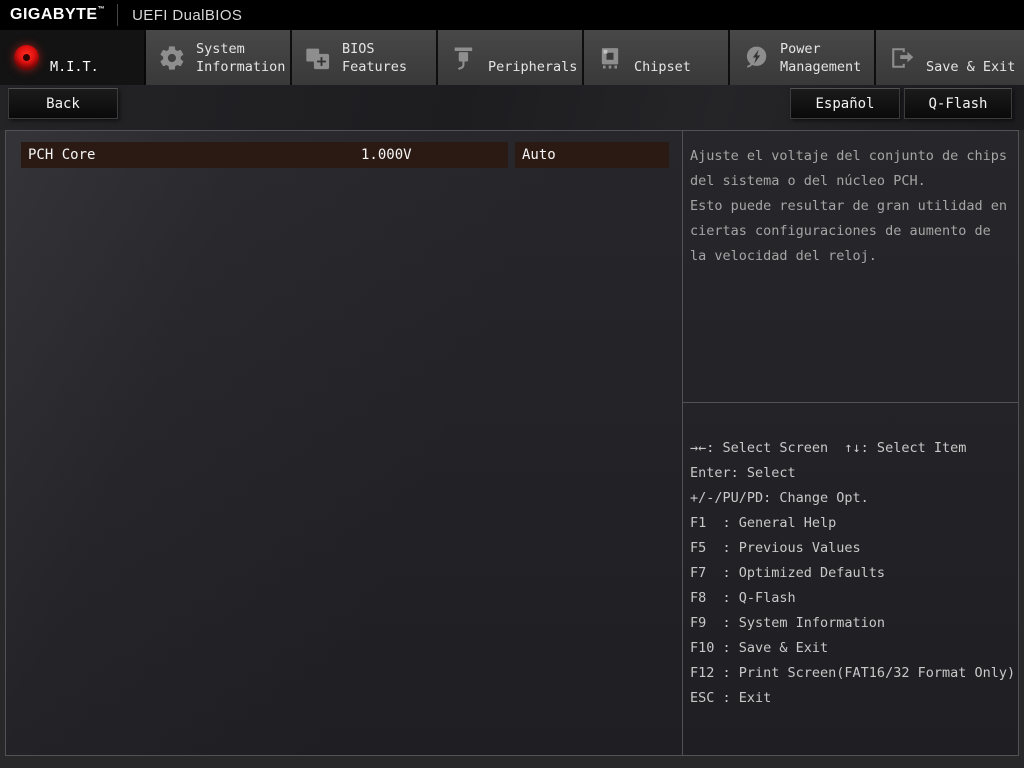 The width and height of the screenshot is (1024, 768). I want to click on tab-mit: M.I.T., so click(72, 57).